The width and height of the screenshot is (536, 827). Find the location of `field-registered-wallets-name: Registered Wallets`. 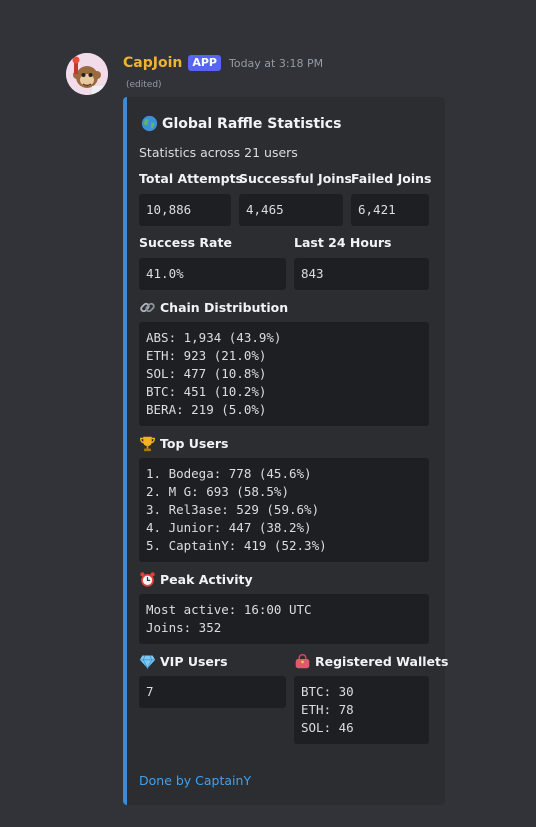

field-registered-wallets-name: Registered Wallets is located at coordinates (371, 661).